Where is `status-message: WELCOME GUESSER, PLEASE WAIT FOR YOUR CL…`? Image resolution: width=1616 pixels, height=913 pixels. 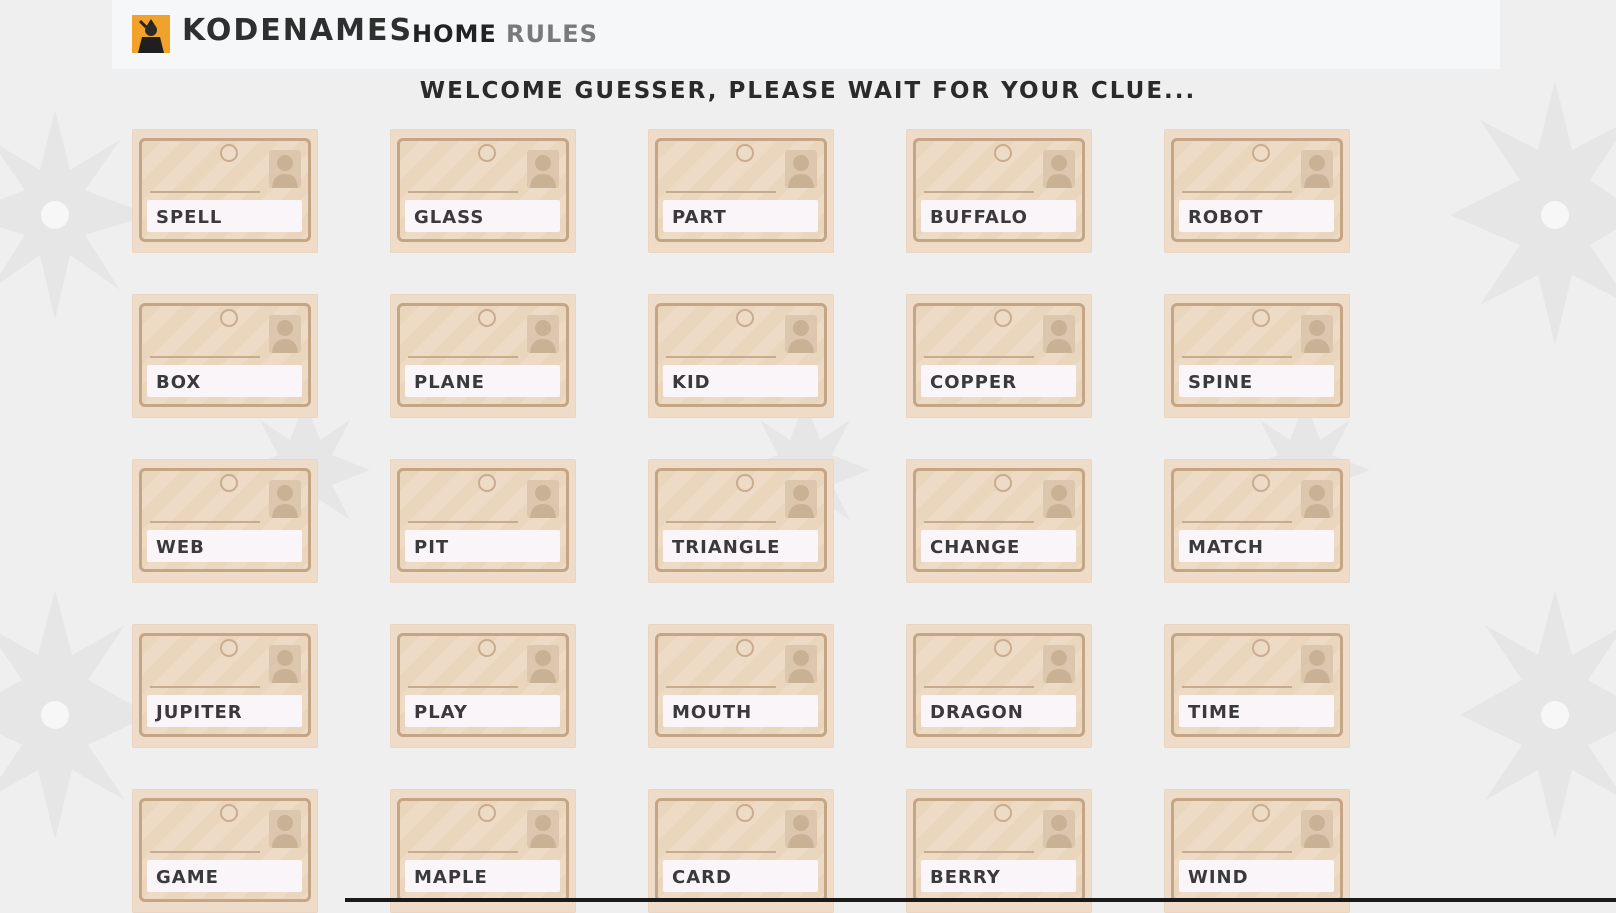 status-message: WELCOME GUESSER, PLEASE WAIT FOR YOUR CL… is located at coordinates (808, 91).